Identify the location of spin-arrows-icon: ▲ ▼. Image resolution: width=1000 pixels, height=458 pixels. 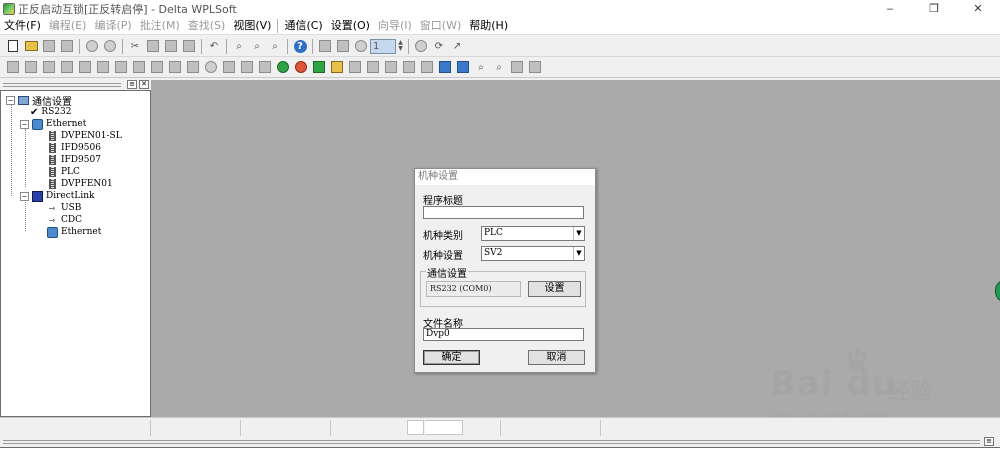
(400, 46).